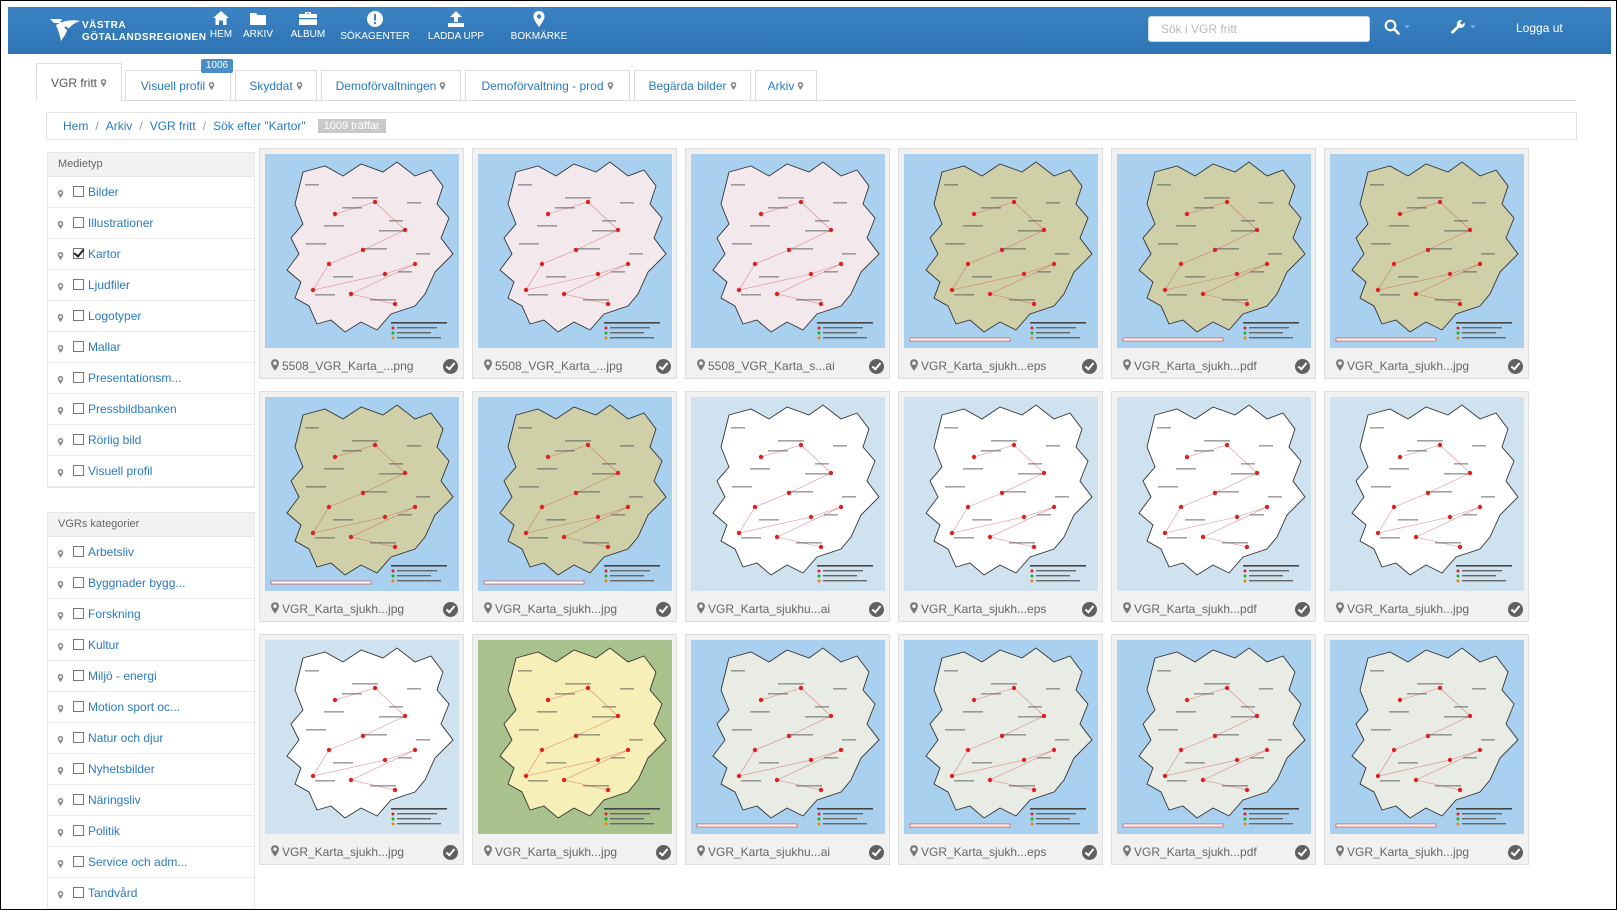 Image resolution: width=1617 pixels, height=910 pixels. I want to click on tab-visuell-profil: Visuell profil, so click(178, 85).